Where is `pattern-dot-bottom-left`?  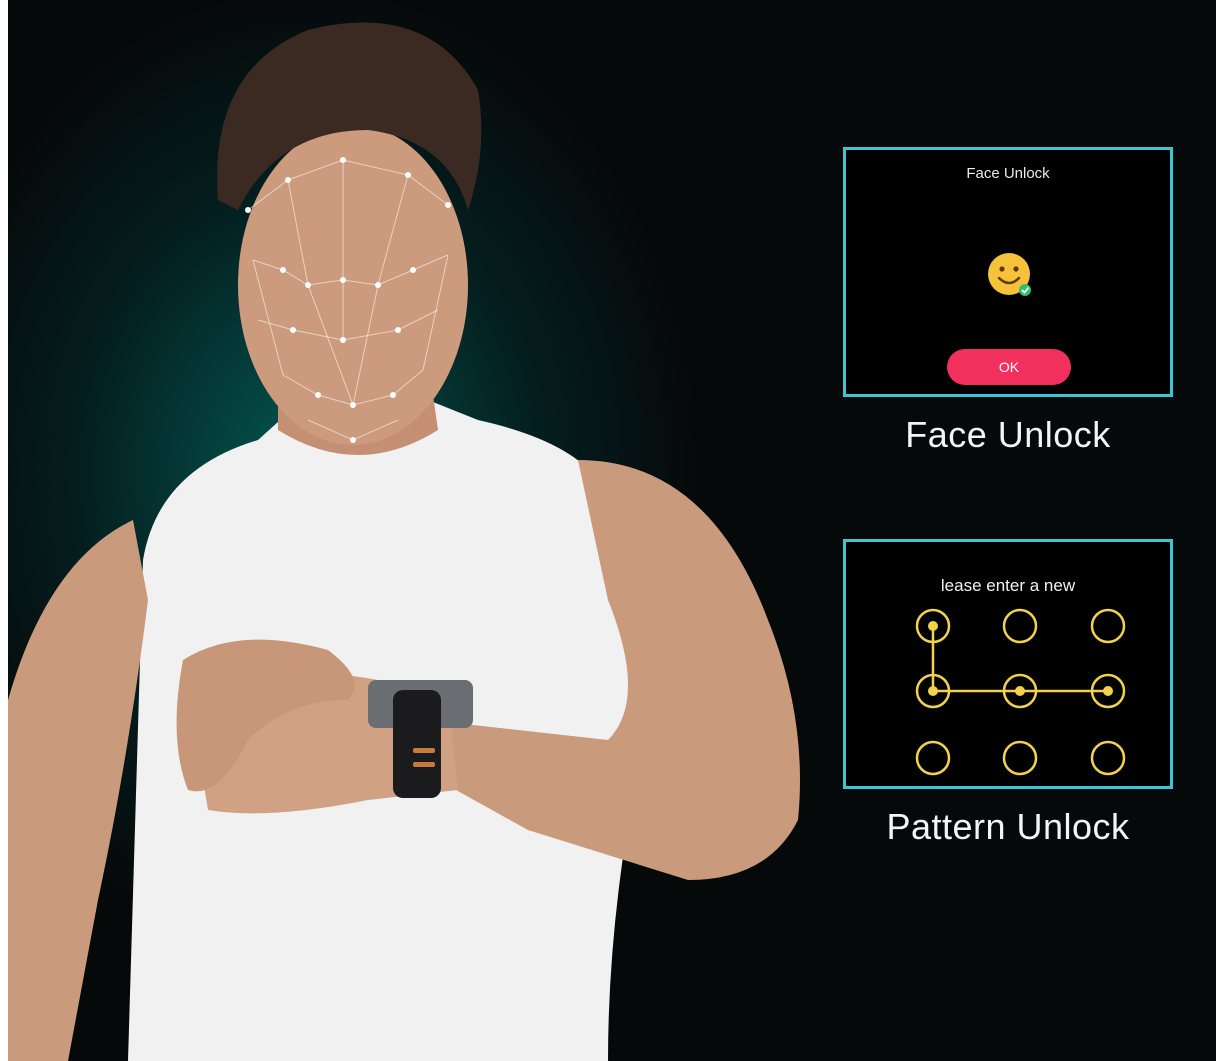
pattern-dot-bottom-left is located at coordinates (933, 758).